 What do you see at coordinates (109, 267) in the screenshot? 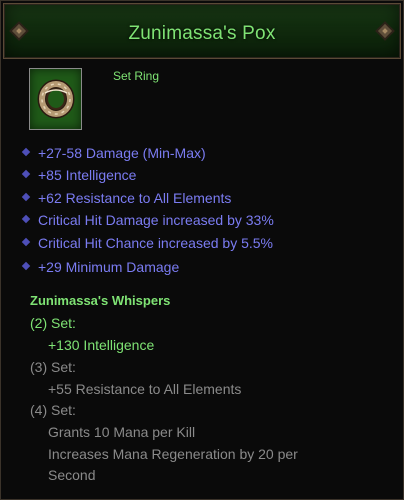
I see `affix-text: +29 Minimum Damage` at bounding box center [109, 267].